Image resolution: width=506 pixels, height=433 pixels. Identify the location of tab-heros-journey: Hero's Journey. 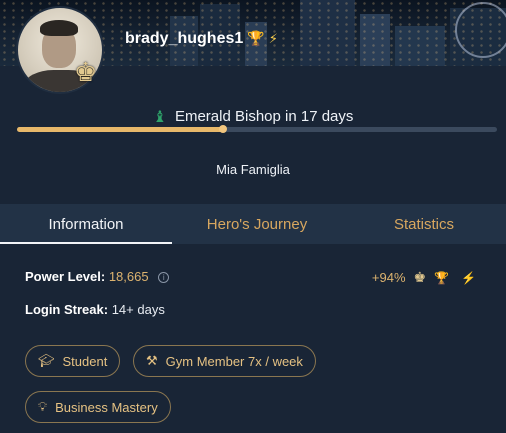
(257, 224).